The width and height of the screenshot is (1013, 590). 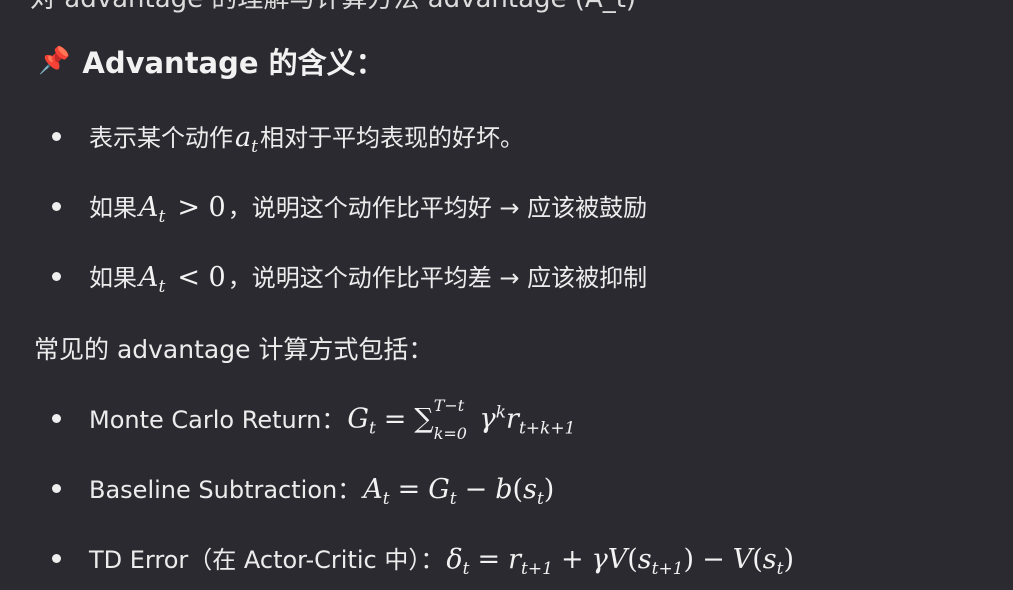 What do you see at coordinates (246, 139) in the screenshot?
I see `math-inline: at` at bounding box center [246, 139].